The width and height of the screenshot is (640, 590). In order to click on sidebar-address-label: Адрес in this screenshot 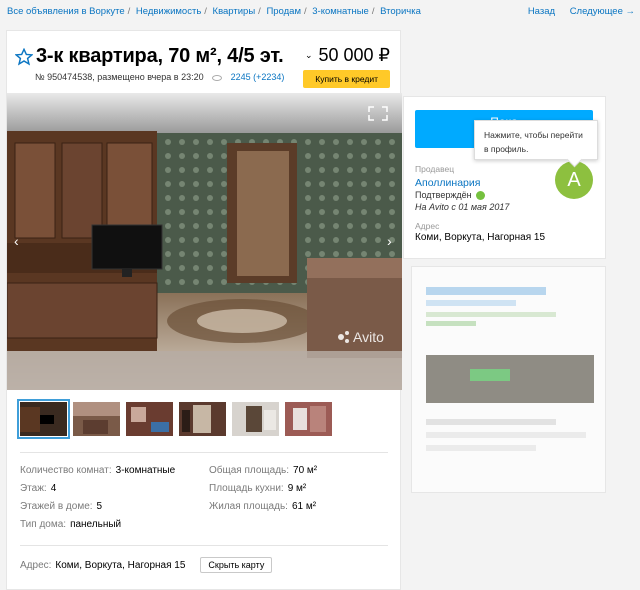, I will do `click(427, 226)`.